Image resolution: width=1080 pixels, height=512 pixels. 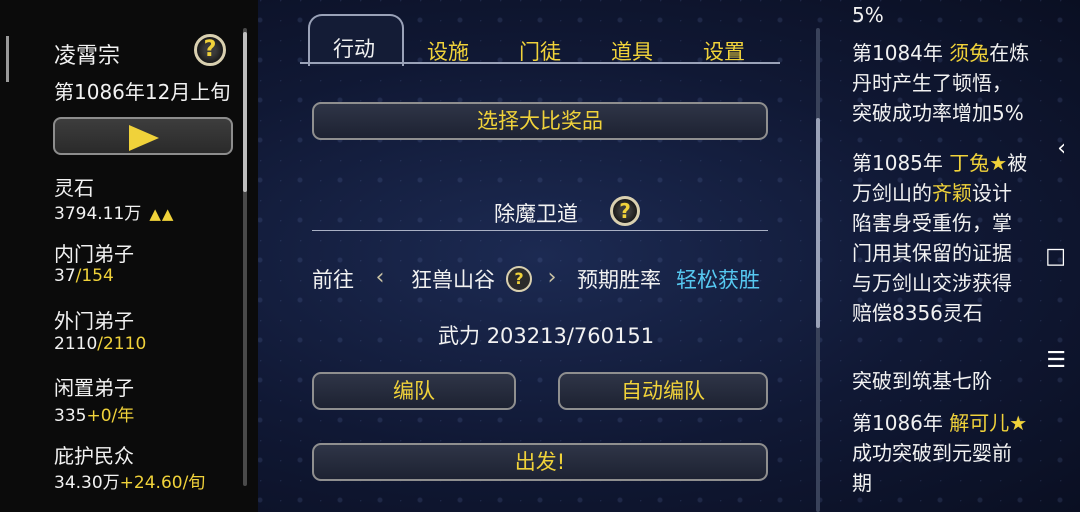 What do you see at coordinates (130, 483) in the screenshot?
I see `protected-people-value: 34.30万+24.60/旬` at bounding box center [130, 483].